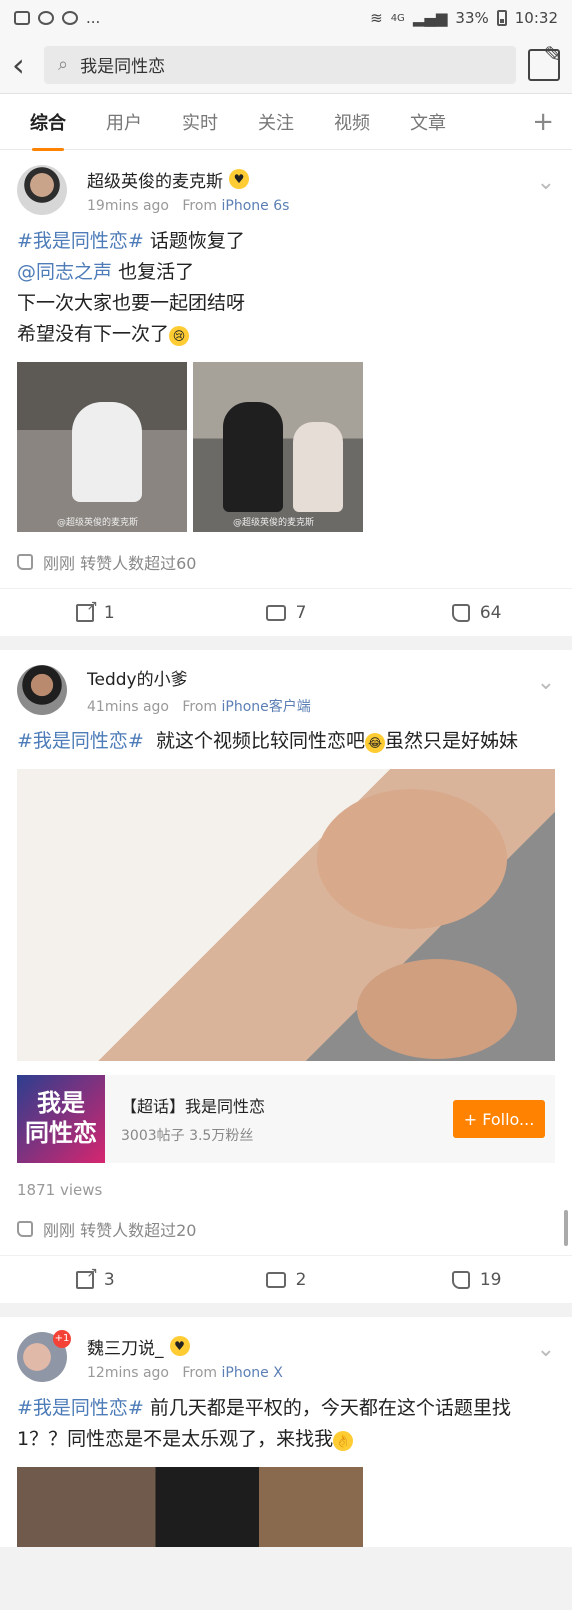 The width and height of the screenshot is (572, 1610). What do you see at coordinates (128, 706) in the screenshot?
I see `post-time: 41mins ago` at bounding box center [128, 706].